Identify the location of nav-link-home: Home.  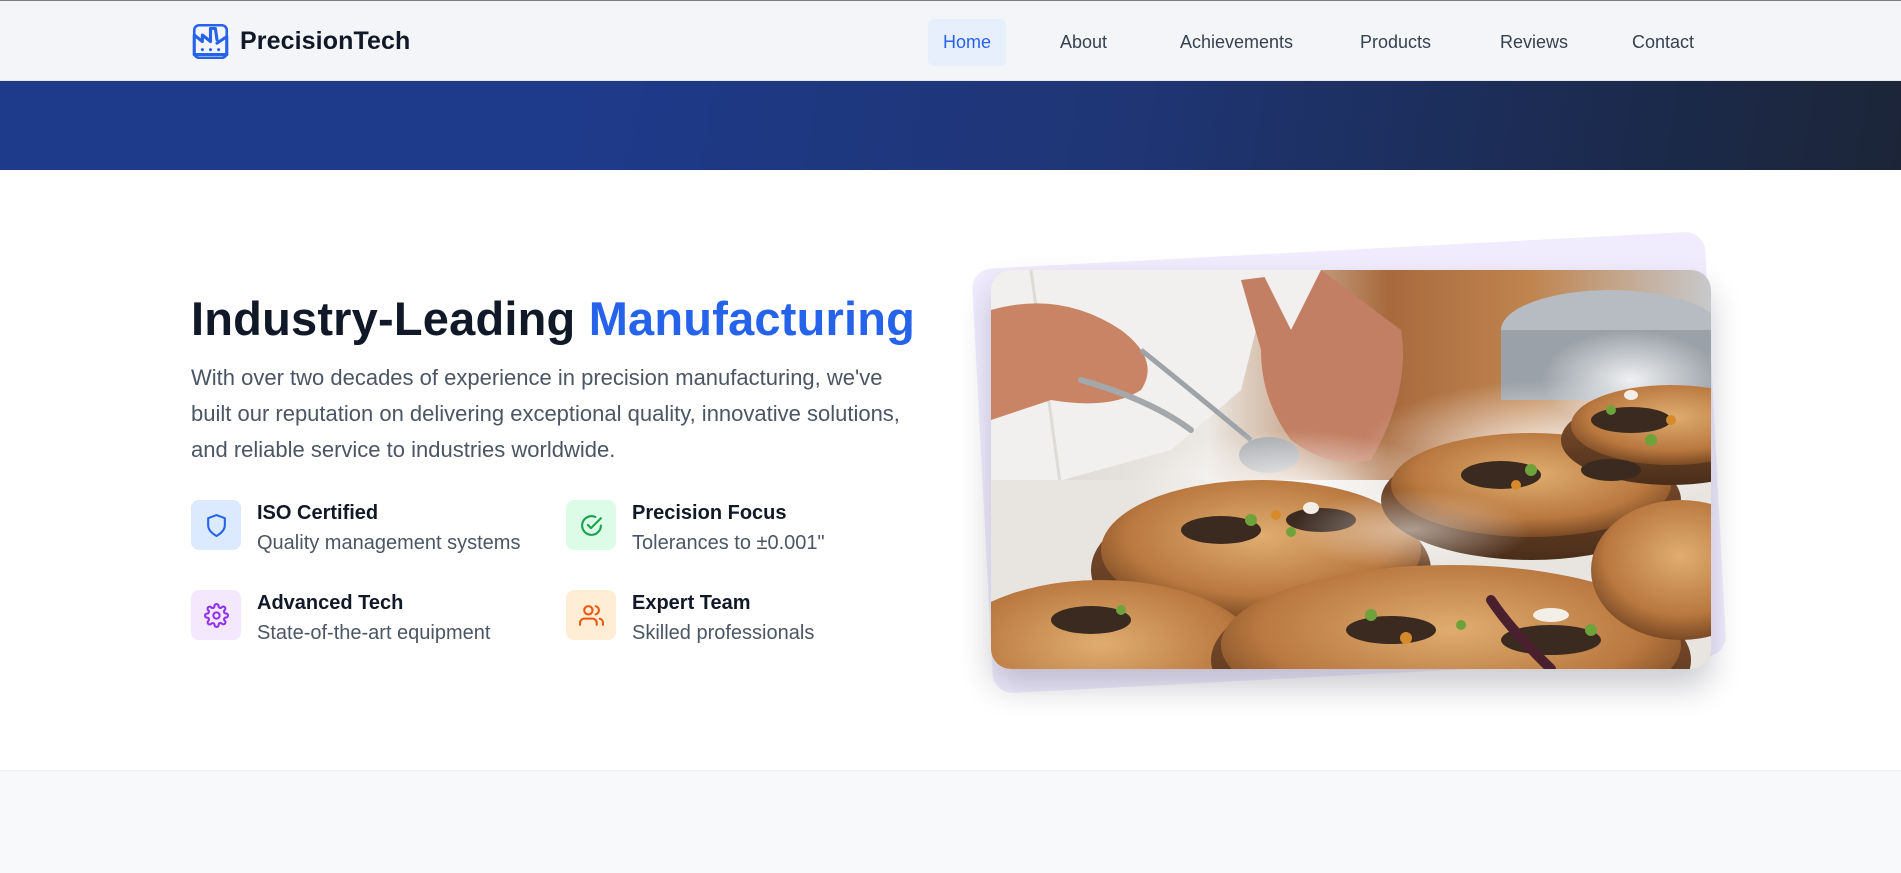
(967, 42).